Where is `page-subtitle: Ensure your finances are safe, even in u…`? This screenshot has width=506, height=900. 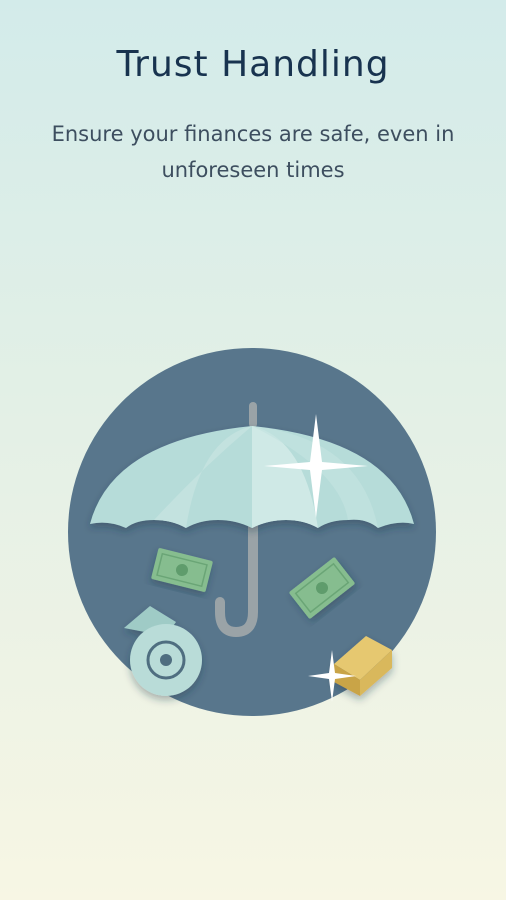
page-subtitle: Ensure your finances are safe, even in u… is located at coordinates (253, 152).